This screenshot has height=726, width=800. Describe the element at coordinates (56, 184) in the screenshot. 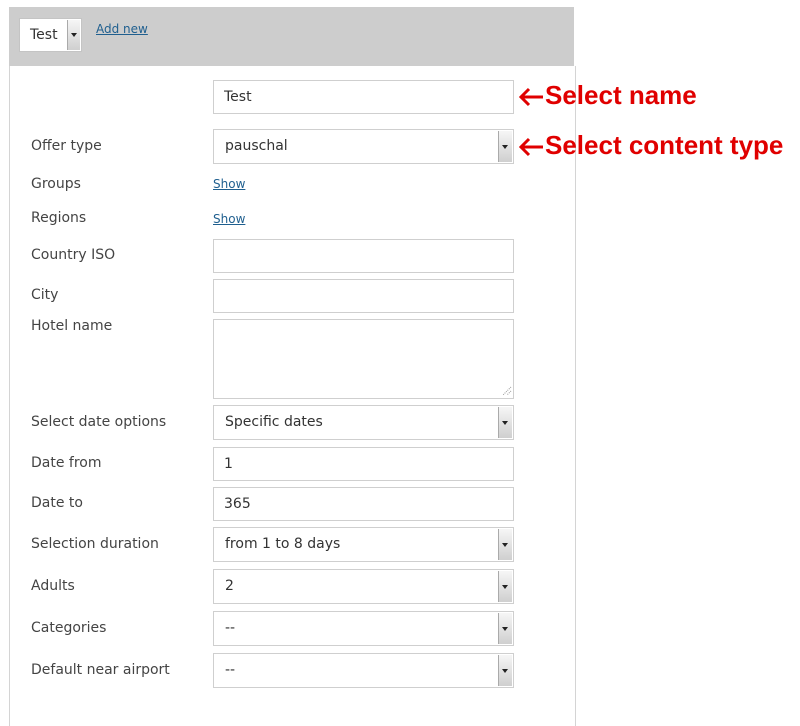

I see `groups-label: Groups` at that location.